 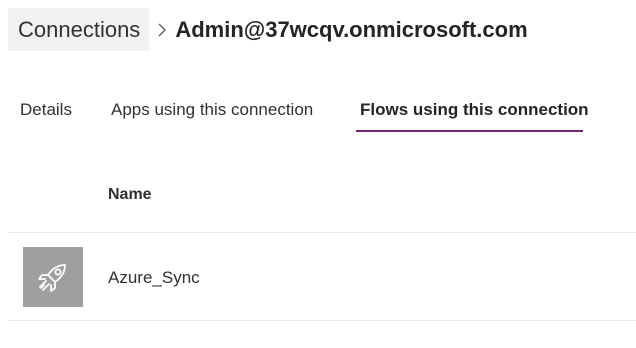 What do you see at coordinates (53, 277) in the screenshot?
I see `rocket-icon` at bounding box center [53, 277].